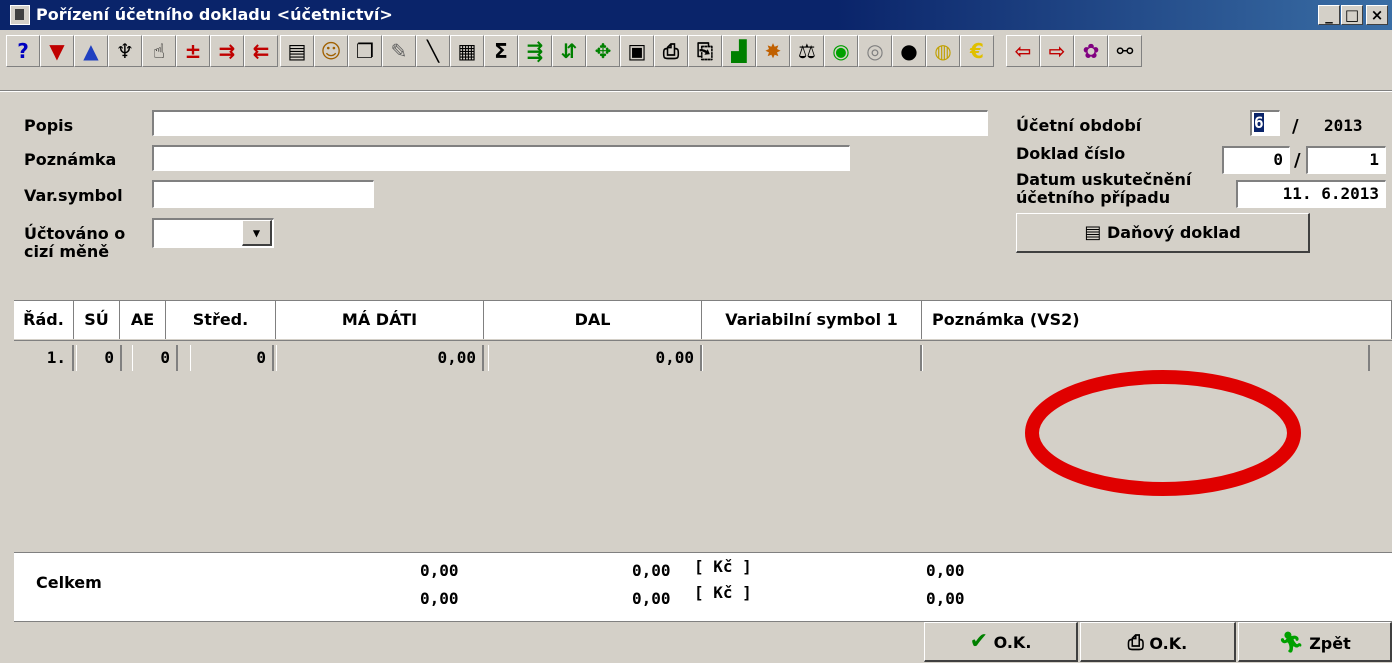 This screenshot has width=1392, height=663. What do you see at coordinates (1259, 122) in the screenshot?
I see `obdobi-month-value: 6` at bounding box center [1259, 122].